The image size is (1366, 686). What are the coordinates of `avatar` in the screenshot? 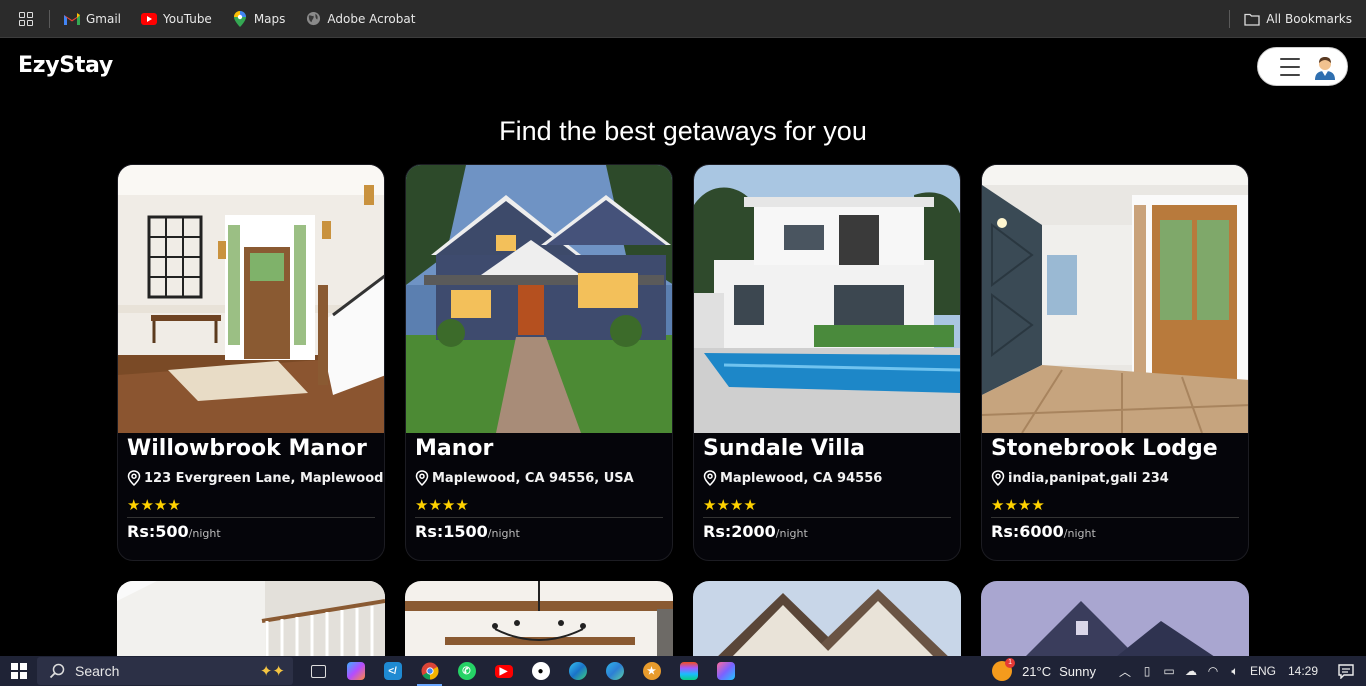 It's located at (1325, 68).